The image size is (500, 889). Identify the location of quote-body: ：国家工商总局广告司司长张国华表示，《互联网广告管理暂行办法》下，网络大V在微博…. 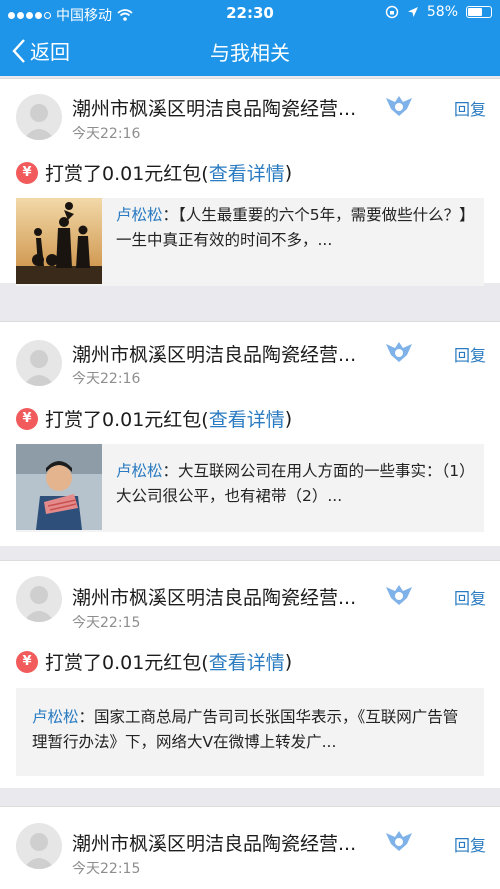
(245, 729).